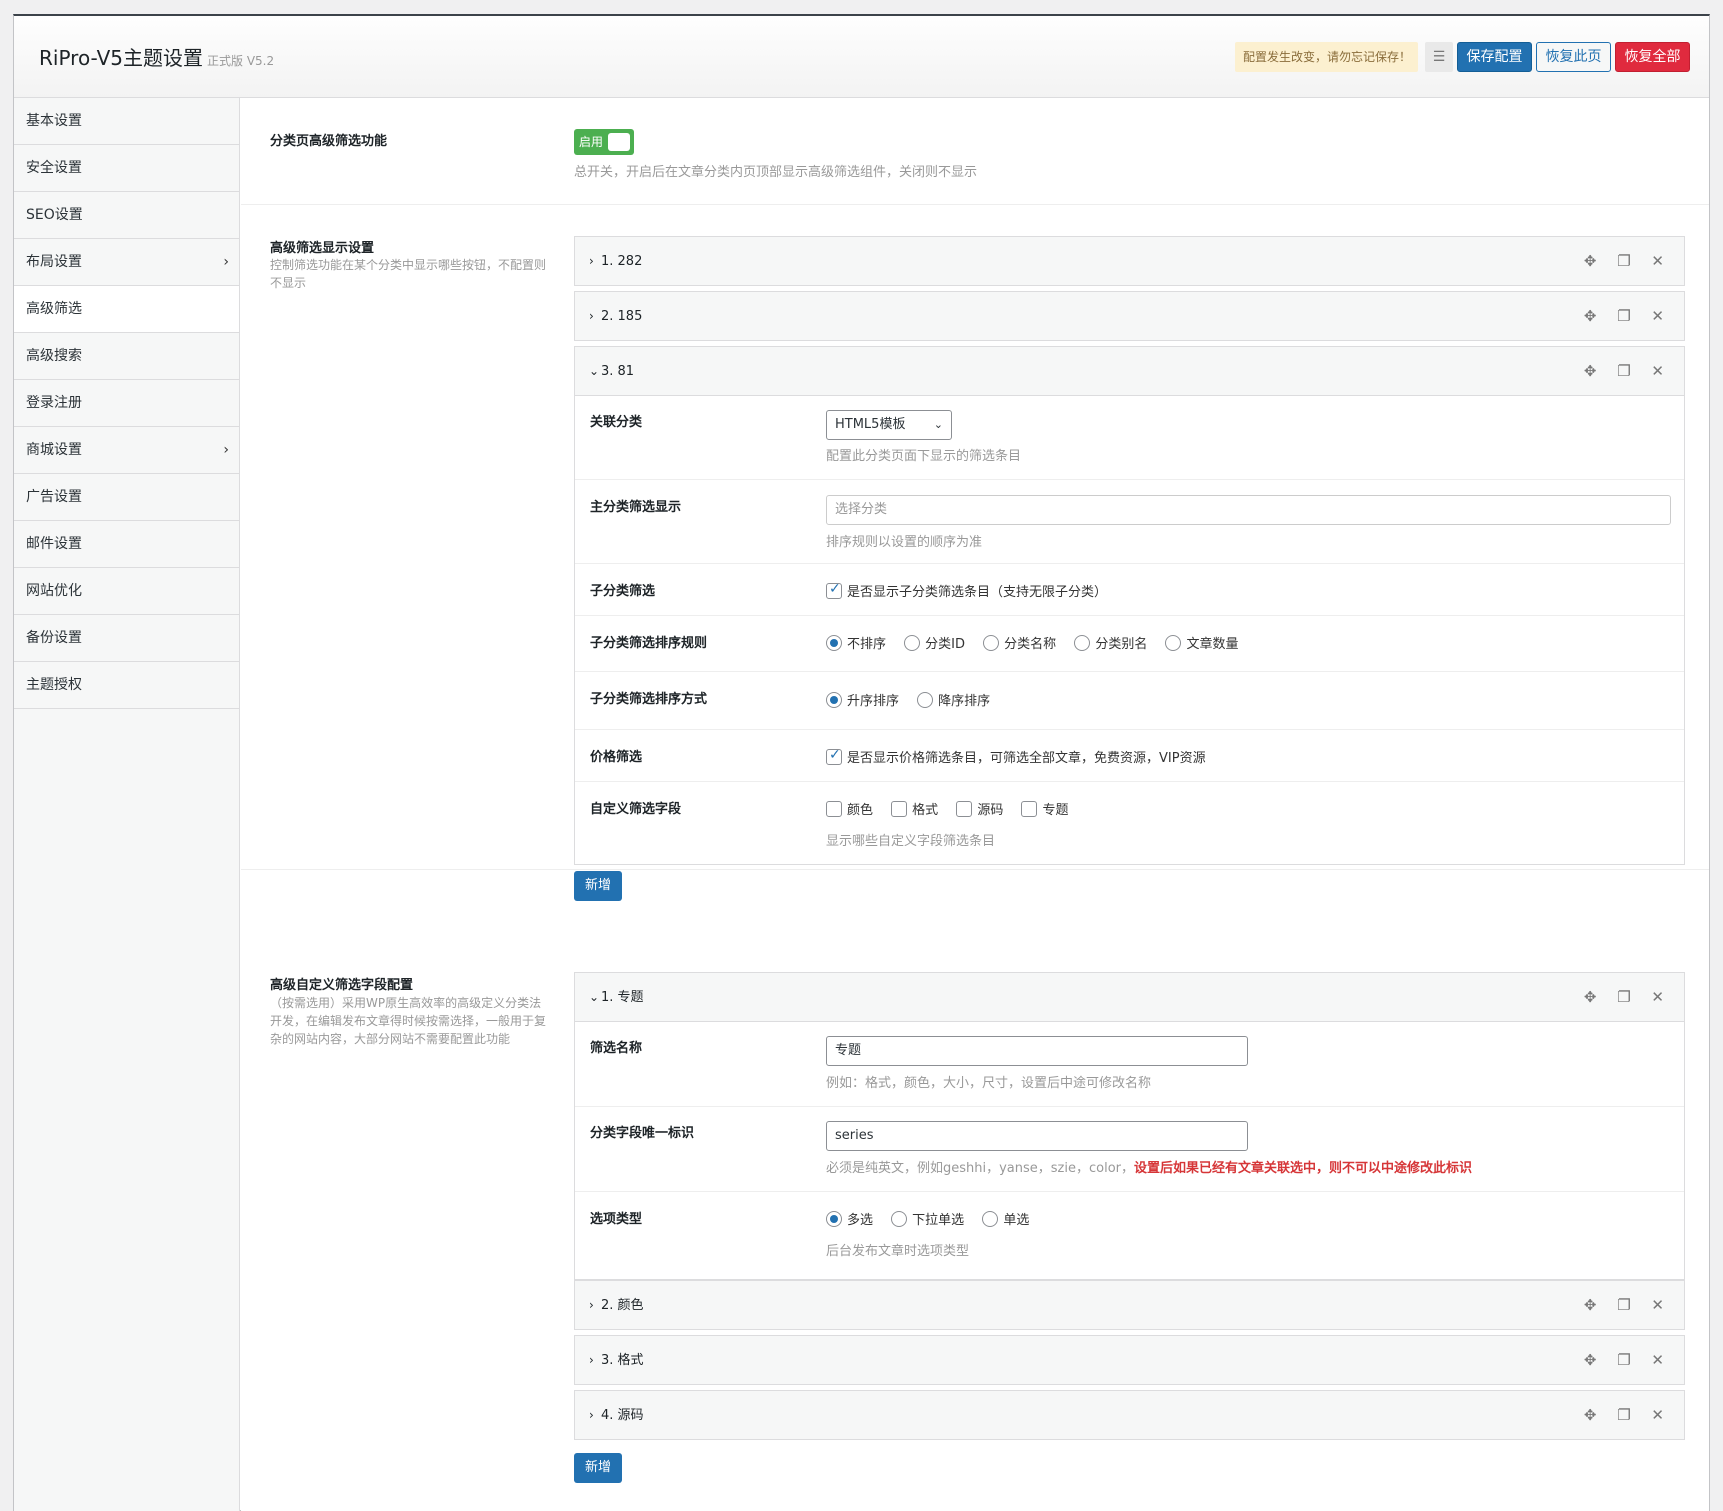  What do you see at coordinates (126, 356) in the screenshot?
I see `sidebar-item-search: 高级搜索` at bounding box center [126, 356].